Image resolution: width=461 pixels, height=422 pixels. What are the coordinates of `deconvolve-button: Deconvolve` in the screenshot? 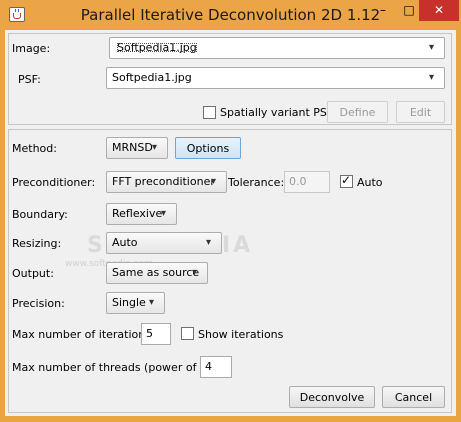 It's located at (332, 397).